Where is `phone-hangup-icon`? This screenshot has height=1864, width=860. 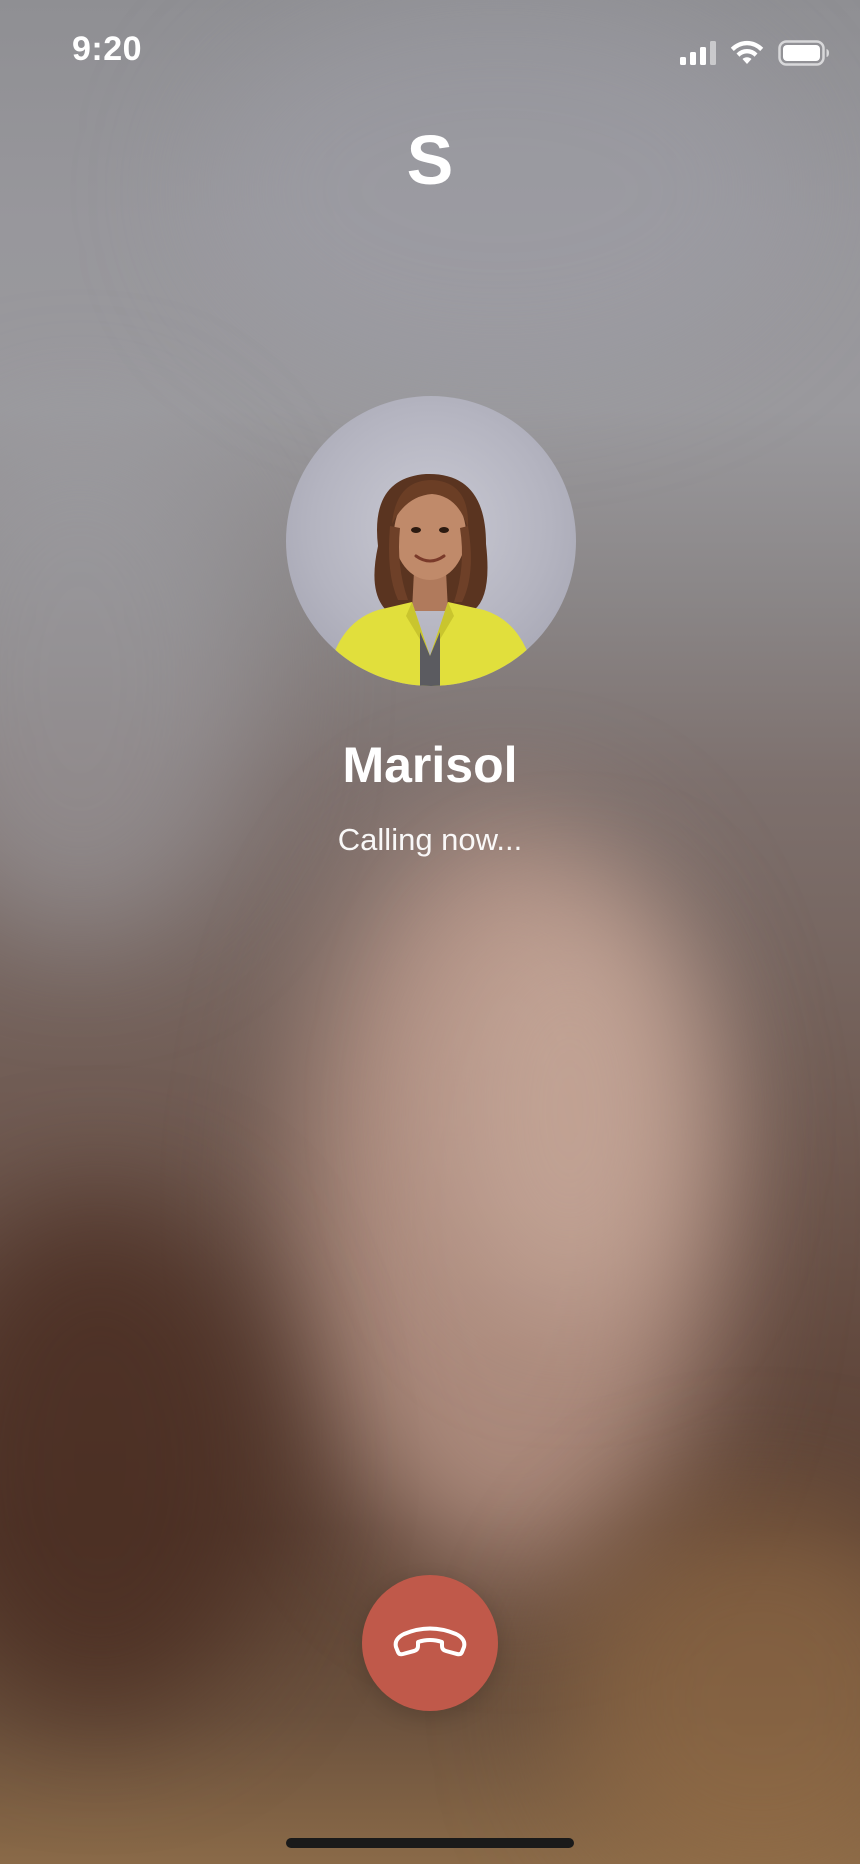 phone-hangup-icon is located at coordinates (430, 1641).